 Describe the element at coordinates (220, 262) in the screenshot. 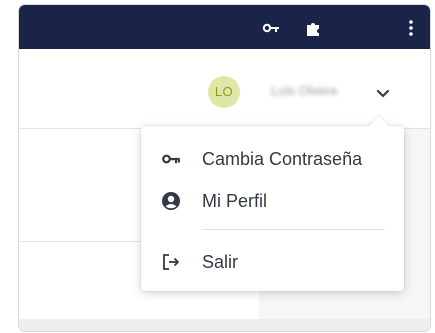

I see `menu-item-label: Salir` at that location.